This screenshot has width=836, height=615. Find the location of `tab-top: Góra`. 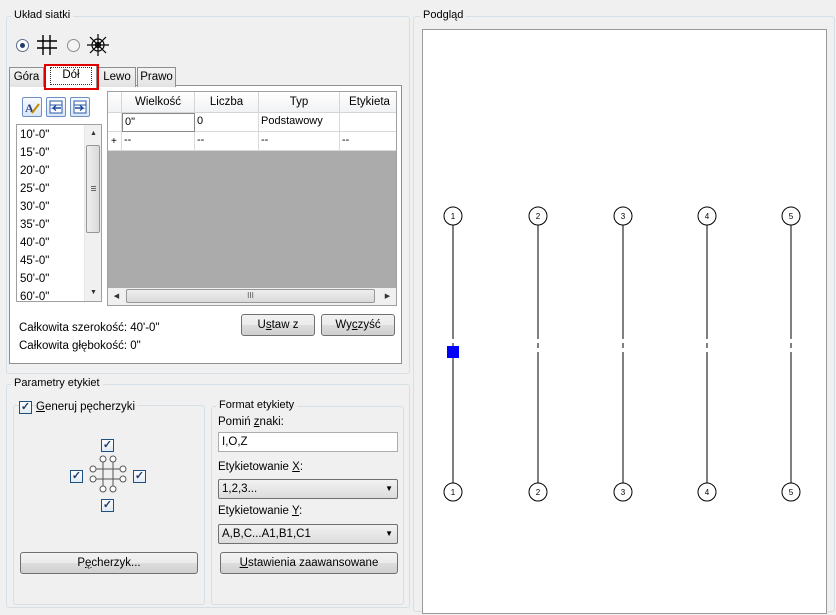

tab-top: Góra is located at coordinates (26, 77).